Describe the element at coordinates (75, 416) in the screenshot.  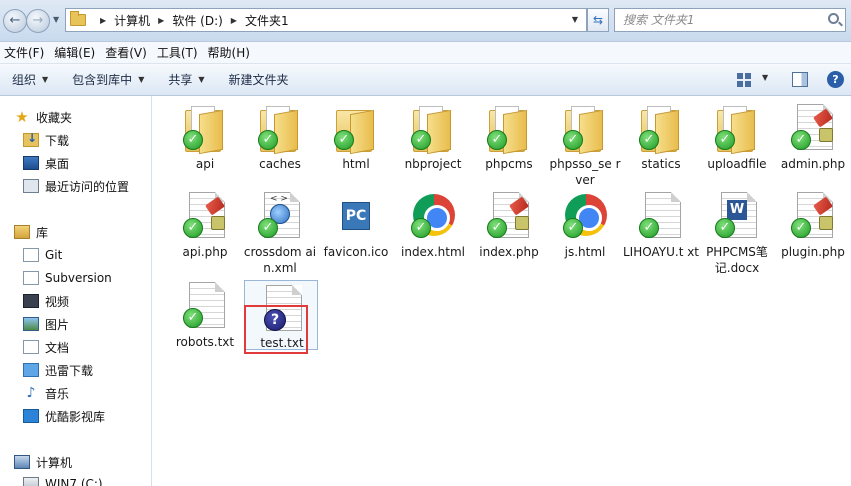
I see `sidebar-item-label: 优酷影视库` at that location.